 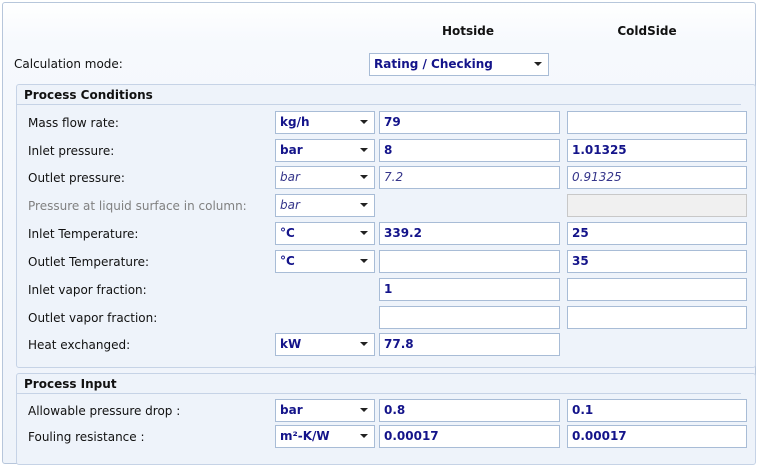 What do you see at coordinates (71, 151) in the screenshot?
I see `inlet-pressure-label: Inlet pressure:` at bounding box center [71, 151].